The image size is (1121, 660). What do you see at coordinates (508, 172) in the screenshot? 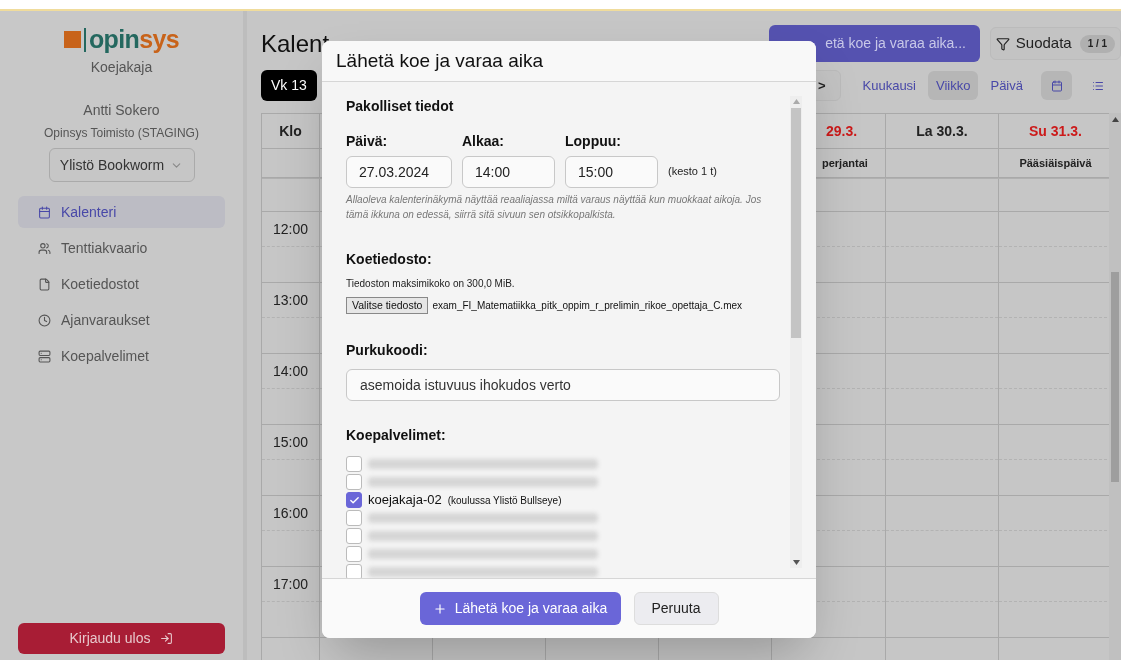
I see `start-time-field: 14:00` at bounding box center [508, 172].